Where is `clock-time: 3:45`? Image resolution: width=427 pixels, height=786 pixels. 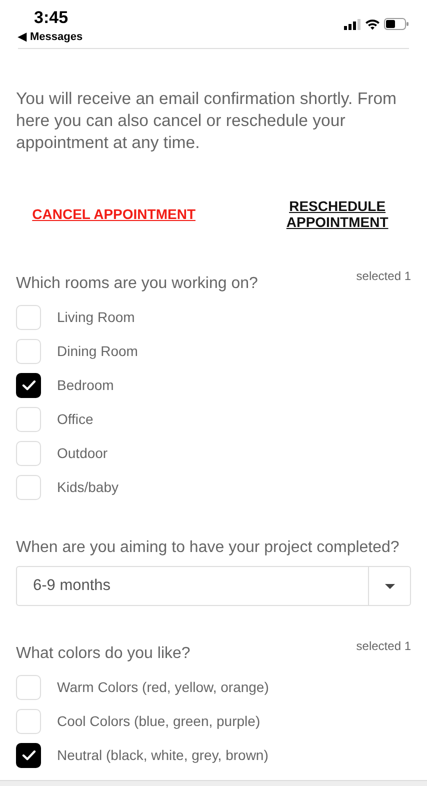
clock-time: 3:45 is located at coordinates (50, 18).